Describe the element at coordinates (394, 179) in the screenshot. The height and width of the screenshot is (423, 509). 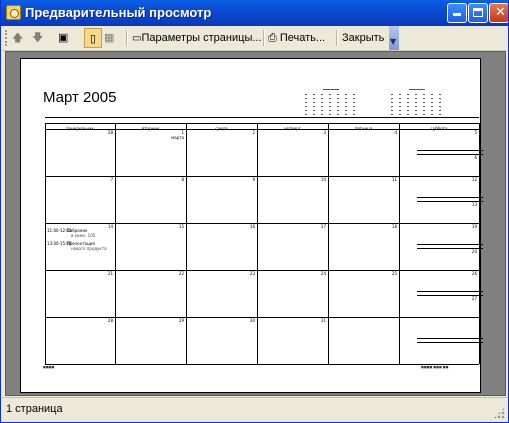
I see `day-number: 11` at that location.